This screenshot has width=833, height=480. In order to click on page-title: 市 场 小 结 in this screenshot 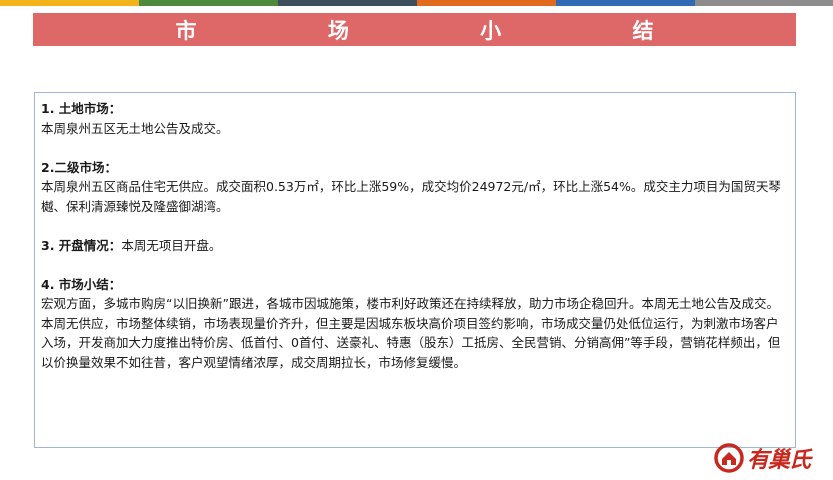, I will do `click(445, 30)`.